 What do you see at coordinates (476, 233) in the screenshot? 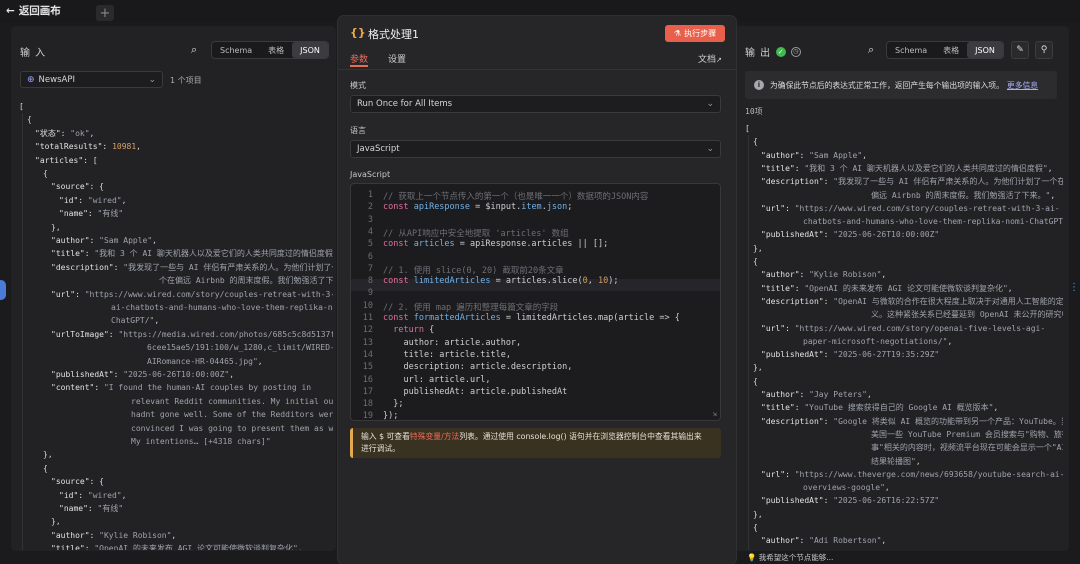
I see `code-text: // 从API响应中安全地提取 'articles' 数组` at bounding box center [476, 233].